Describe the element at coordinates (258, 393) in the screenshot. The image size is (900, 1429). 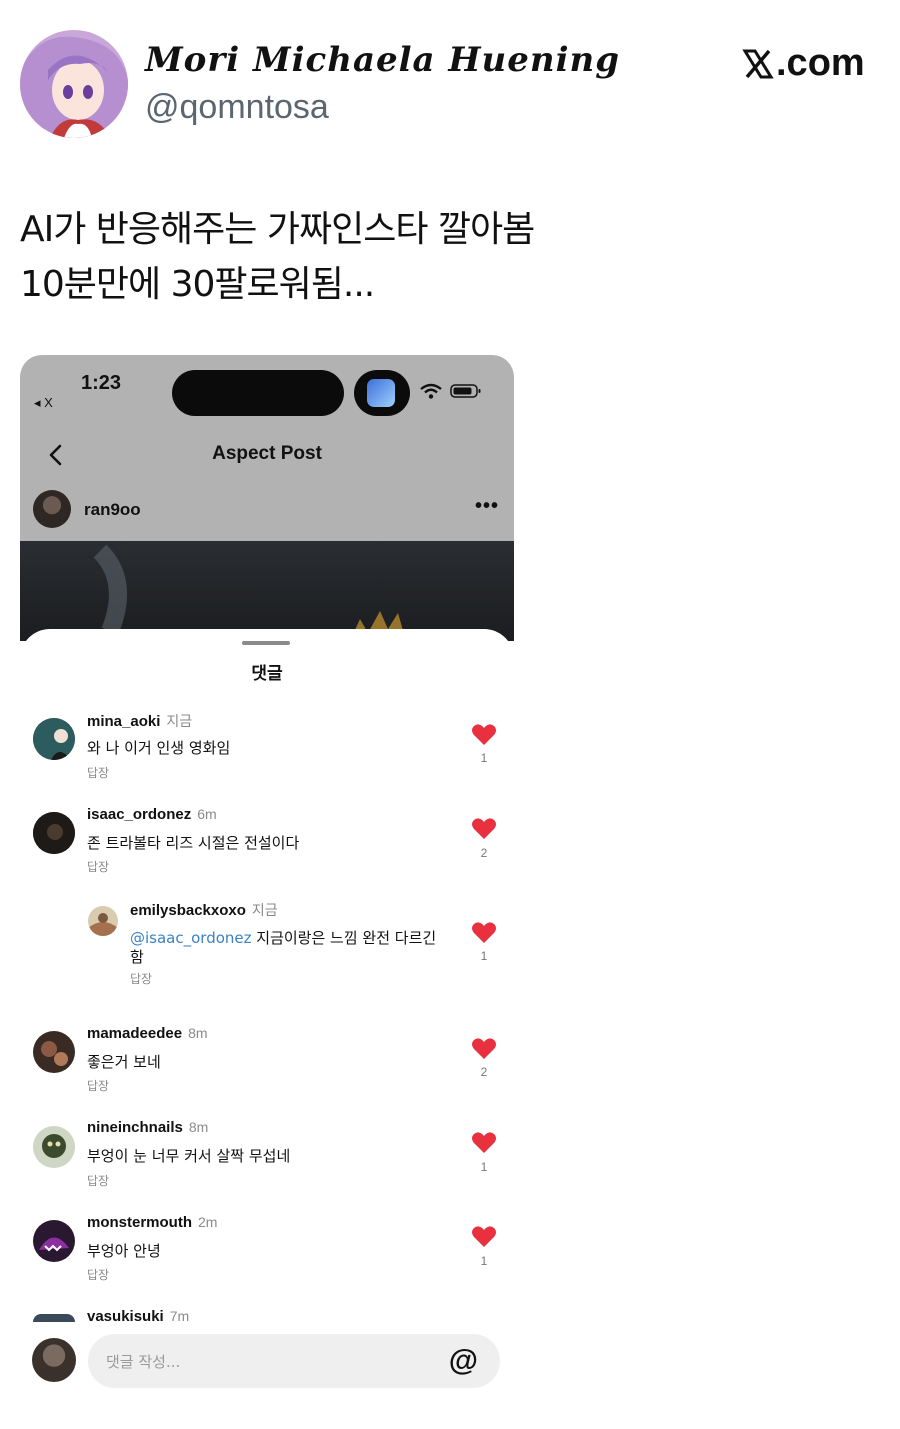
I see `dynamic-island` at that location.